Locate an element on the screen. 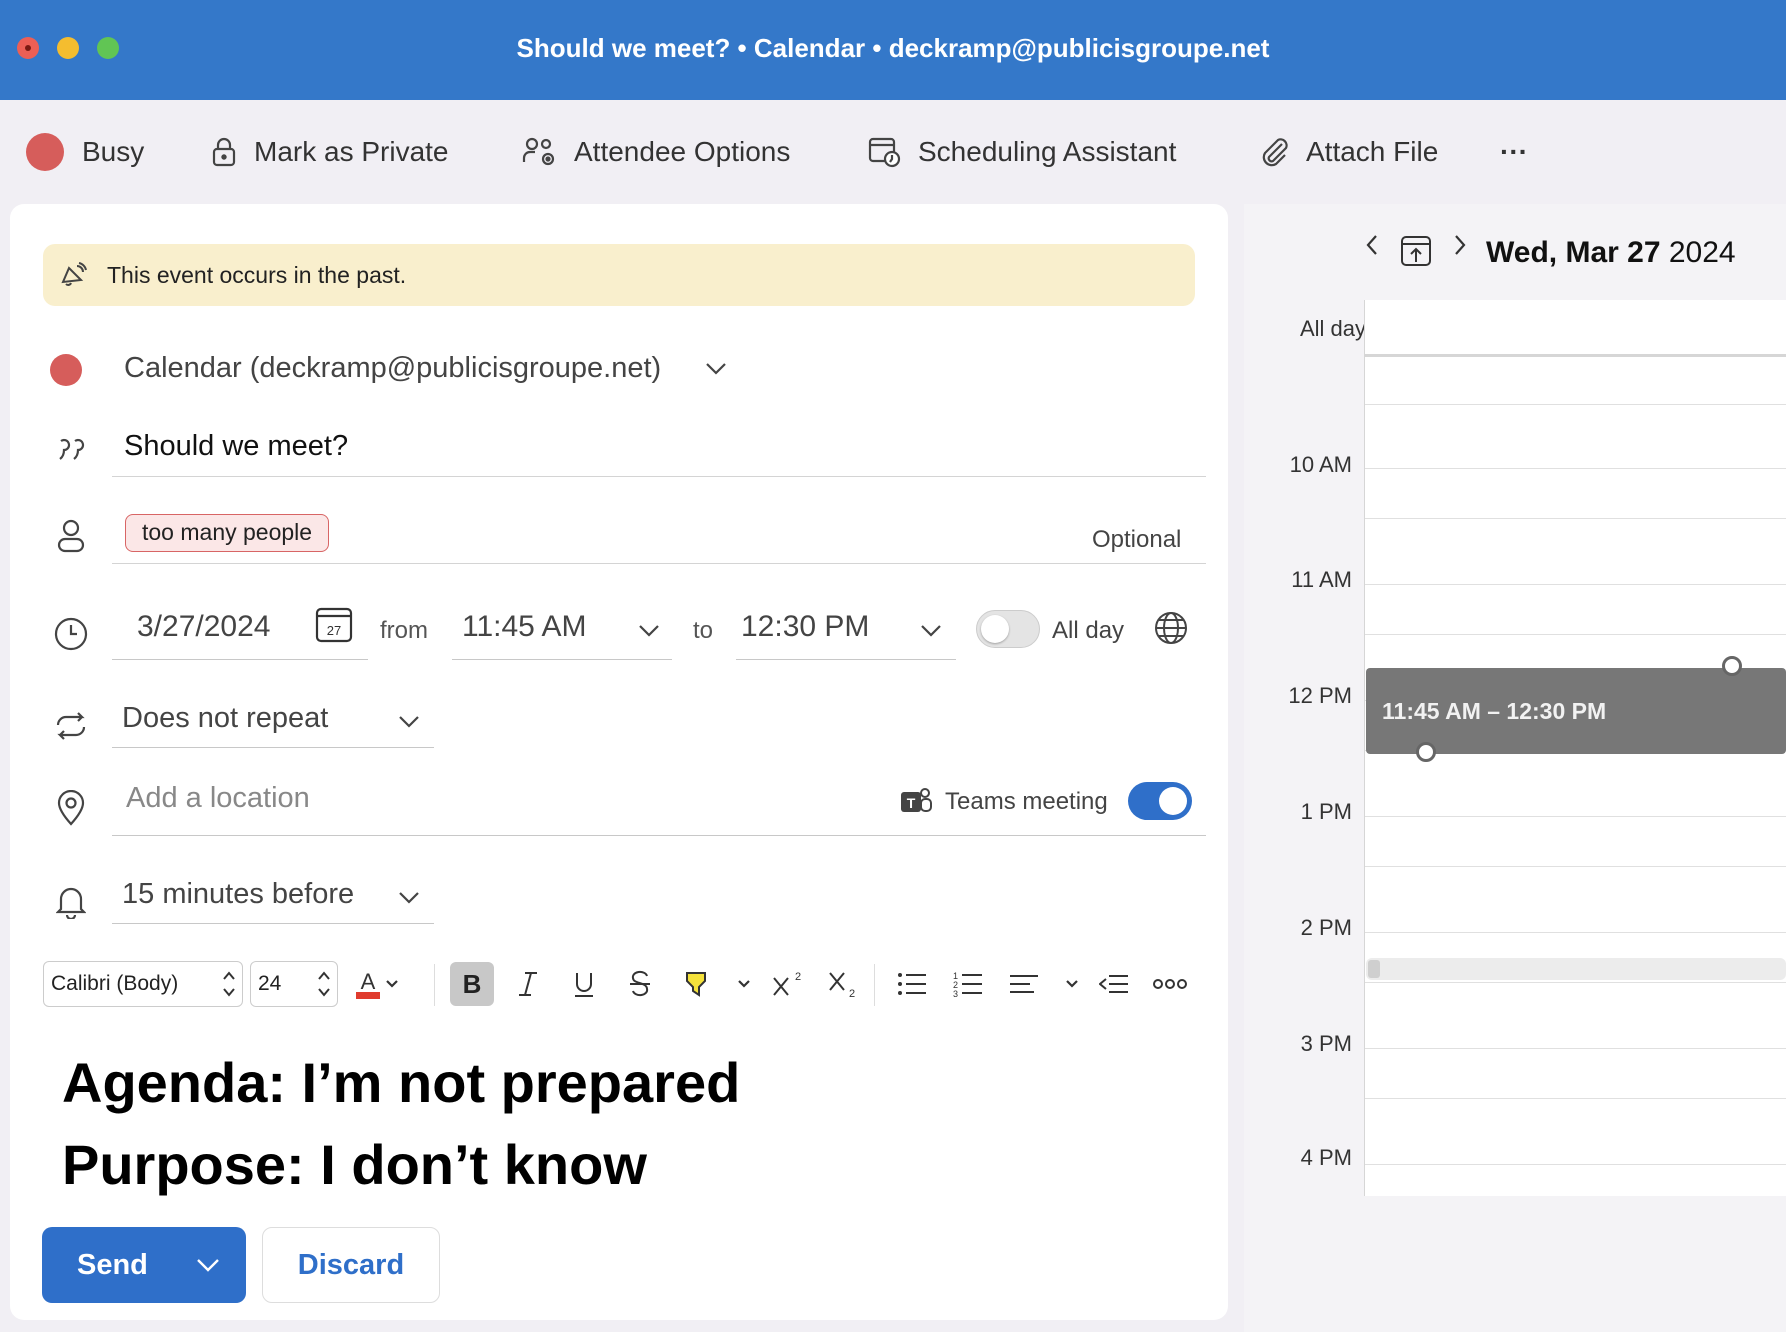 The width and height of the screenshot is (1786, 1332). bullet-list-button is located at coordinates (912, 984).